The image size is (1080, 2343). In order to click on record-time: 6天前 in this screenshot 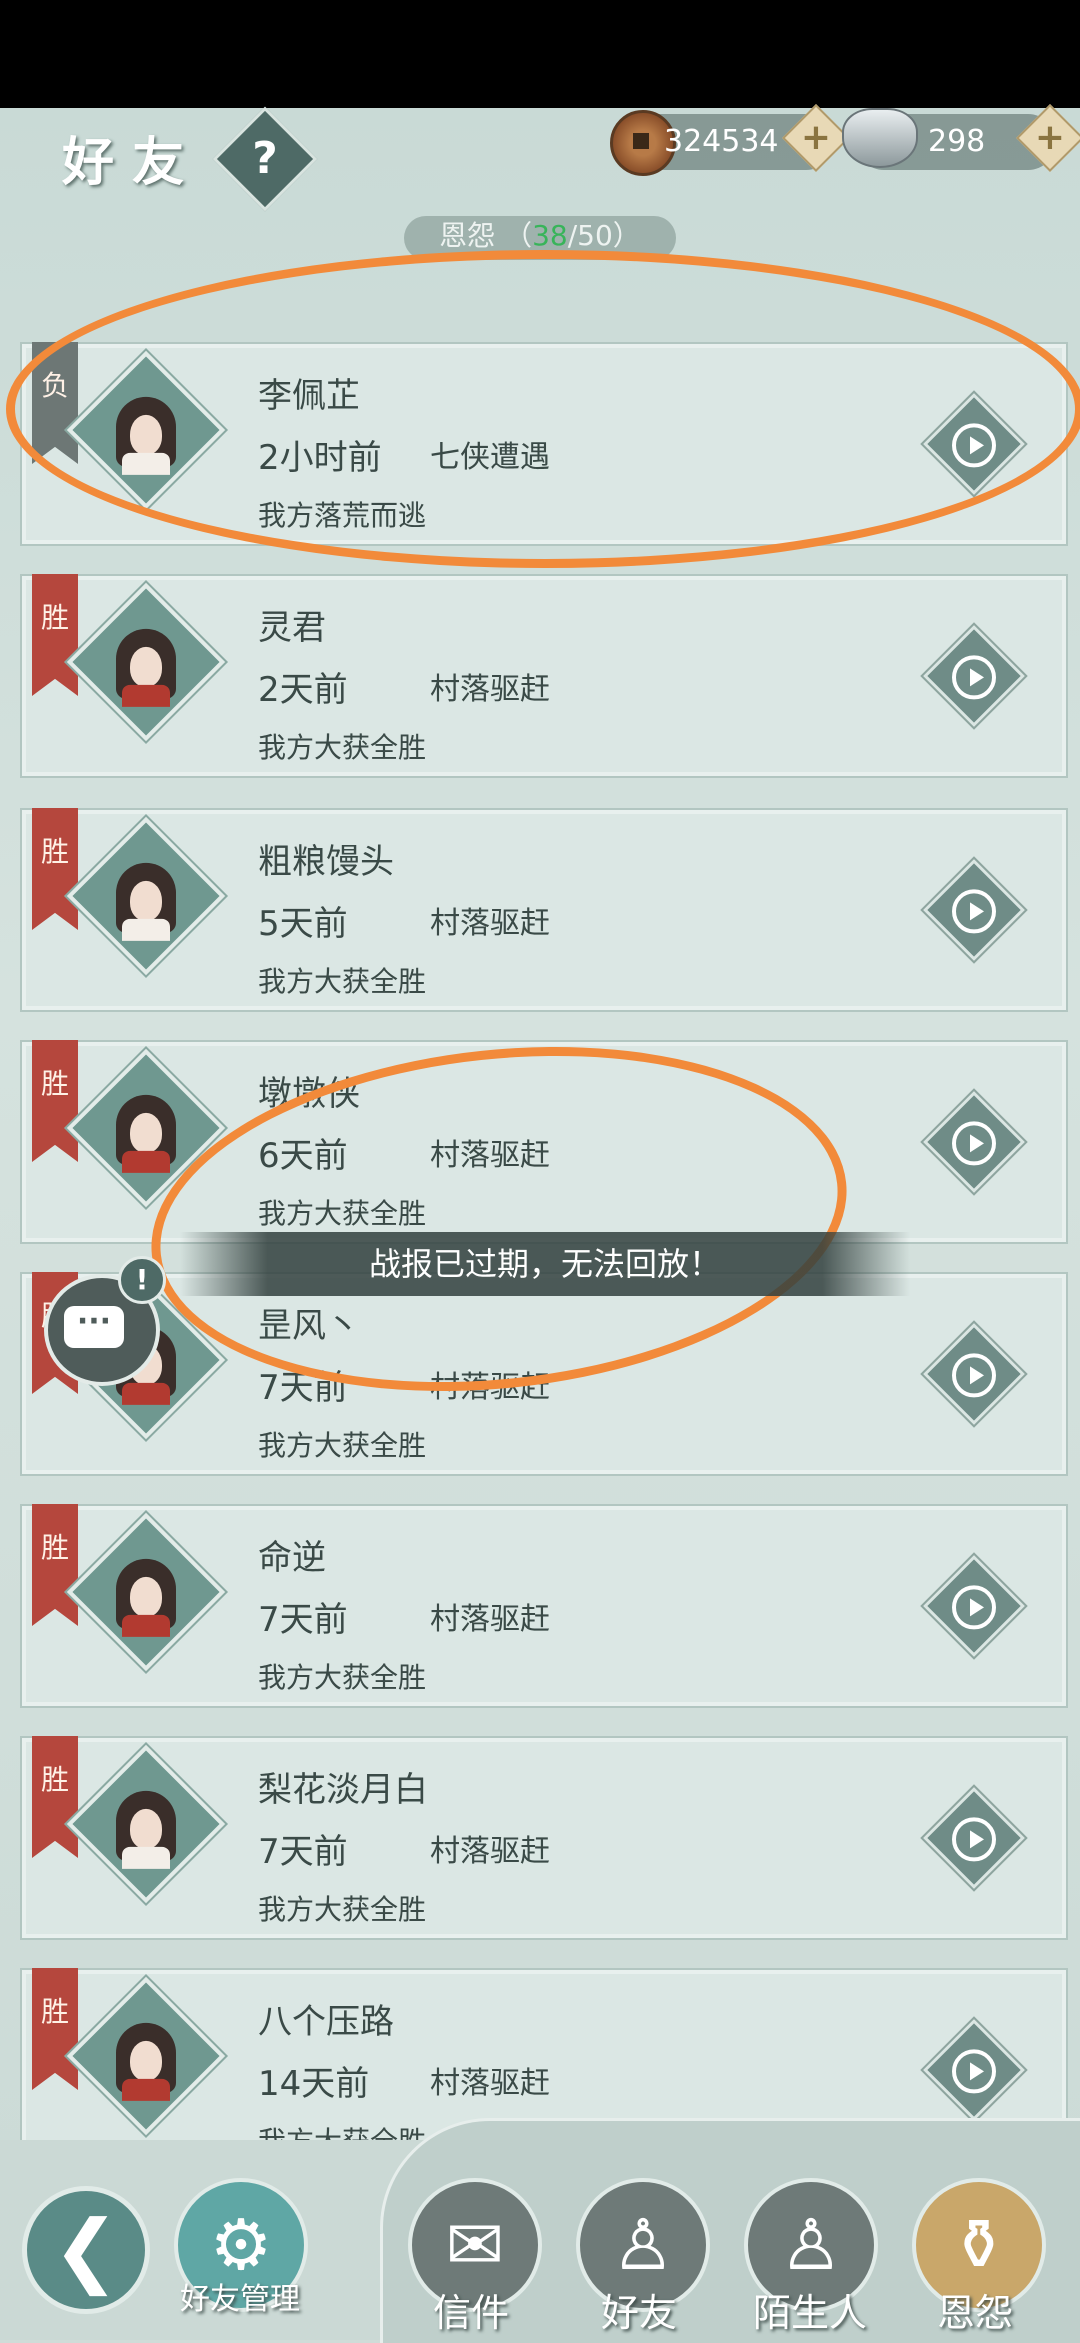, I will do `click(303, 1156)`.